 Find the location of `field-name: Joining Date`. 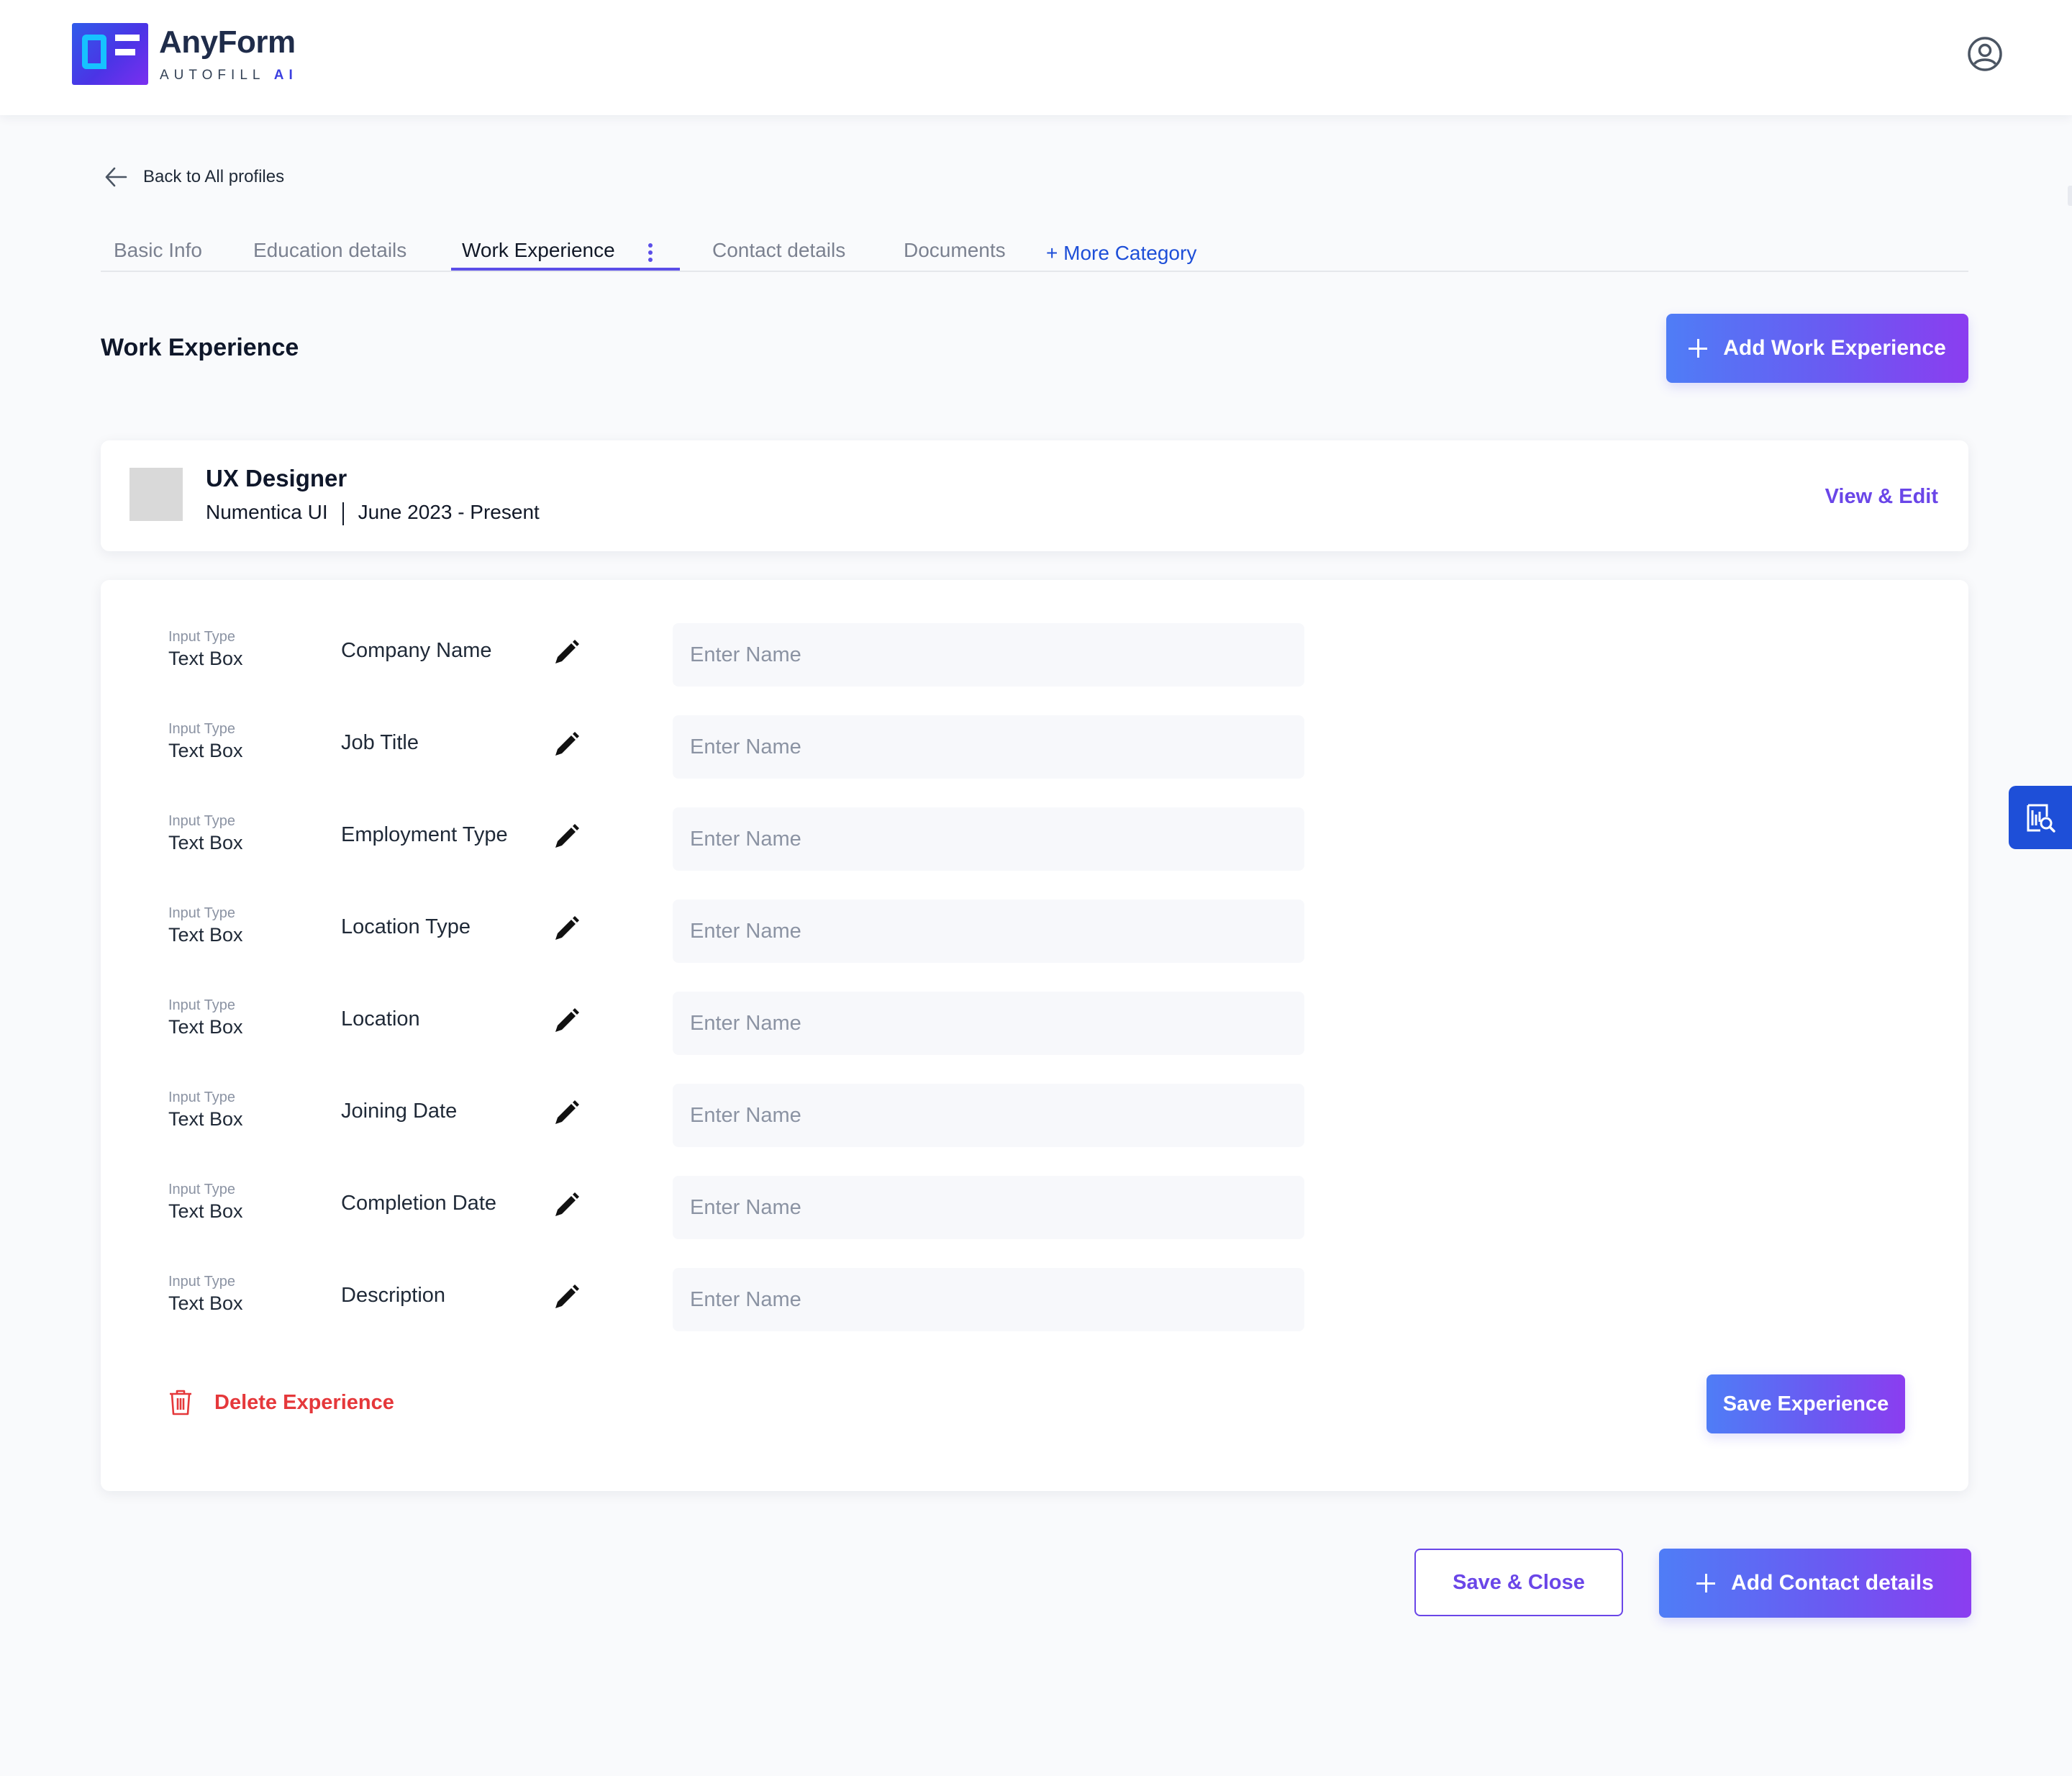

field-name: Joining Date is located at coordinates (399, 1111).